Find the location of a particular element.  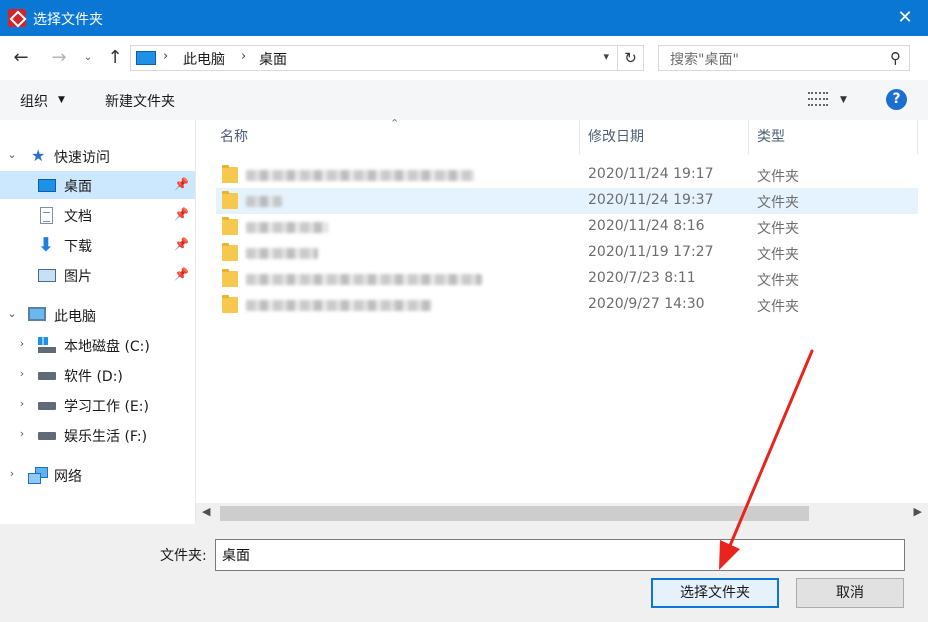

forward-arrow-icon: → is located at coordinates (59, 58).